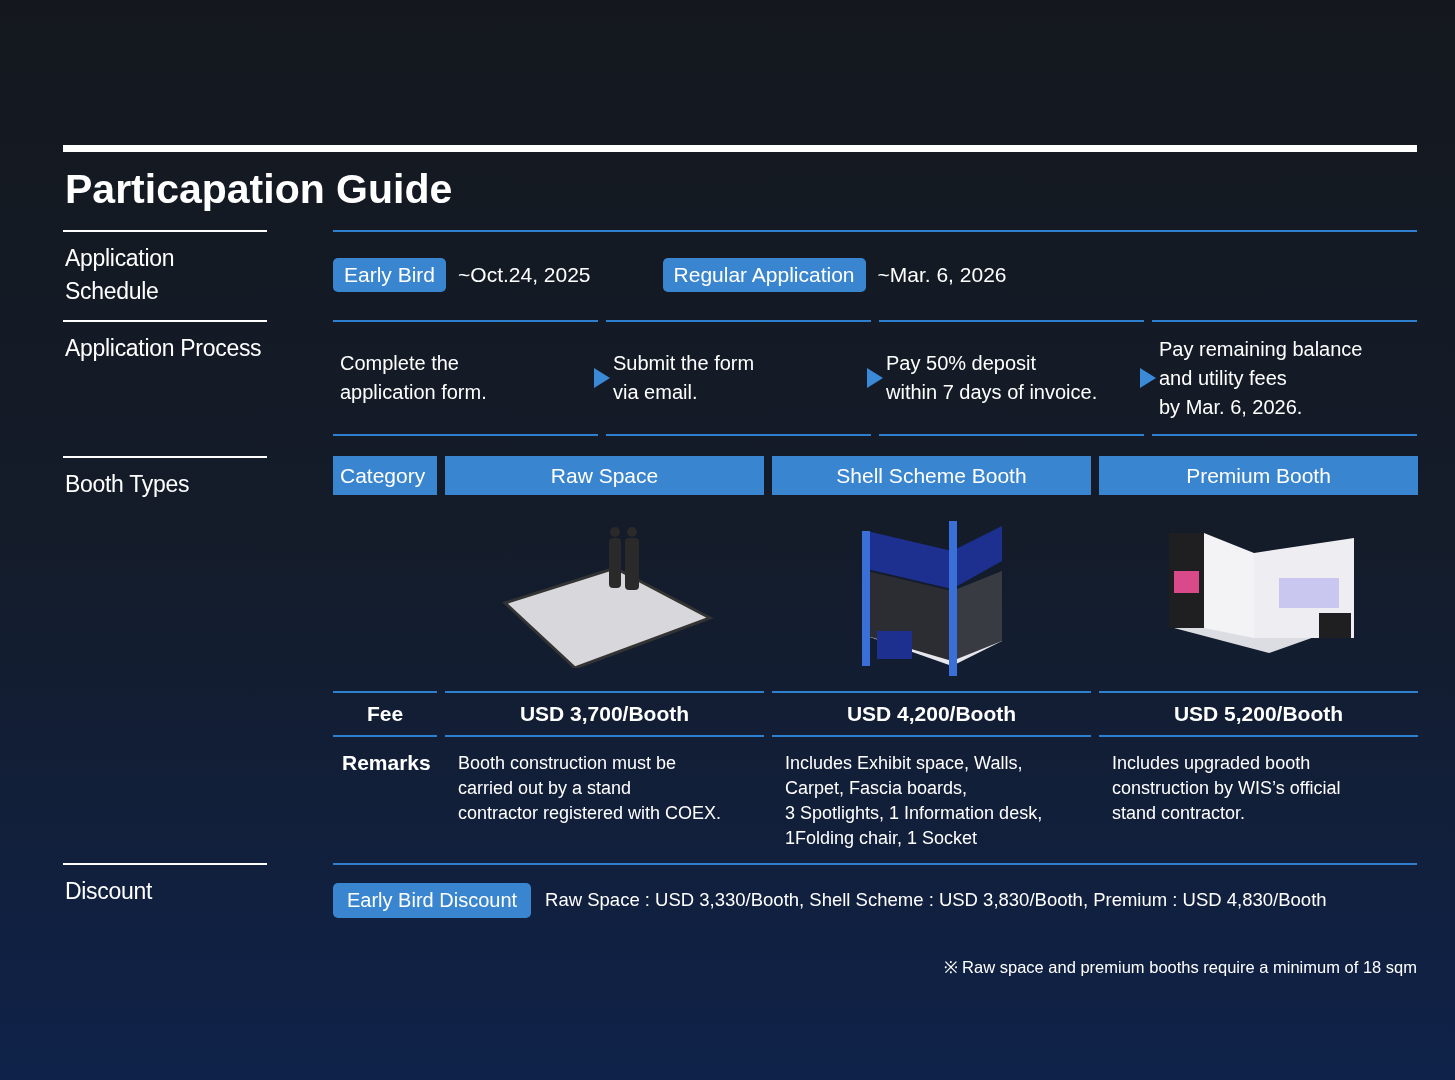 The width and height of the screenshot is (1455, 1080). Describe the element at coordinates (165, 891) in the screenshot. I see `section-label: Discount` at that location.